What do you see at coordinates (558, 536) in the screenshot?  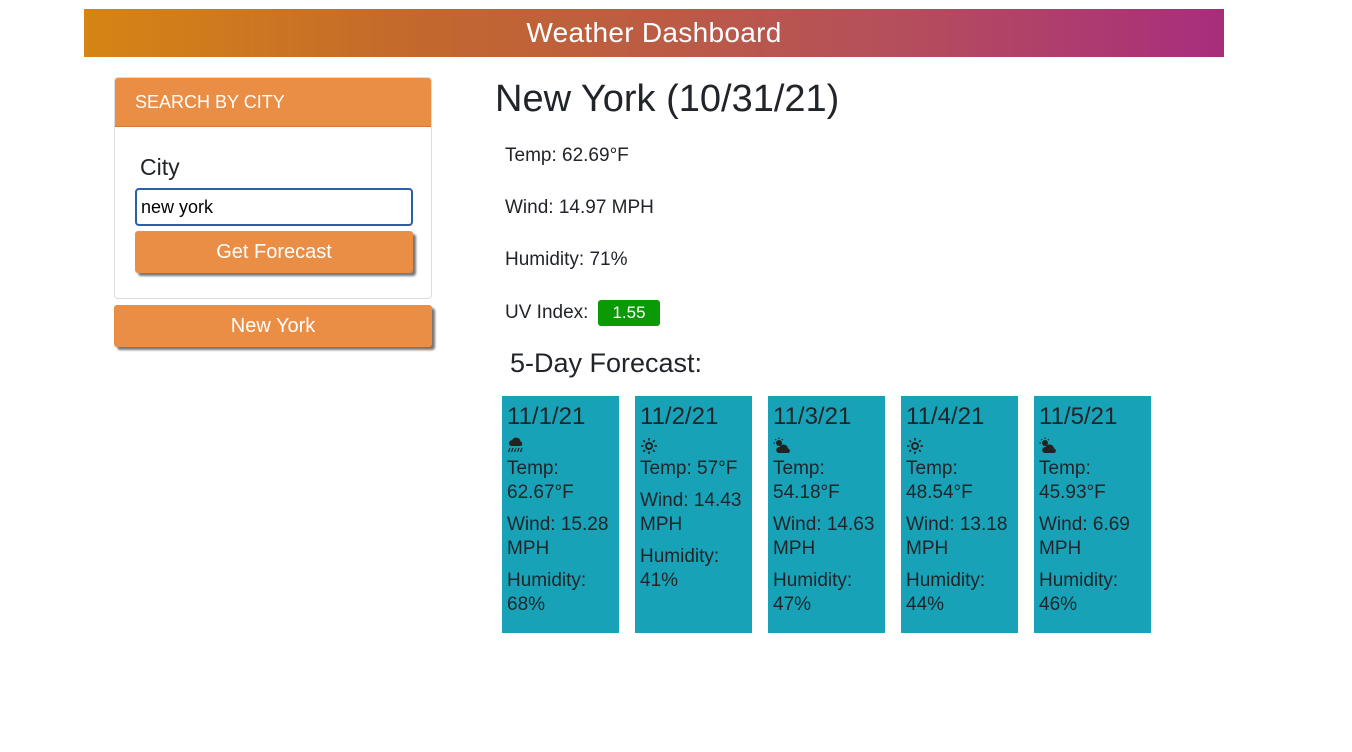 I see `forecast-wind: Wind: 15.28 MPH` at bounding box center [558, 536].